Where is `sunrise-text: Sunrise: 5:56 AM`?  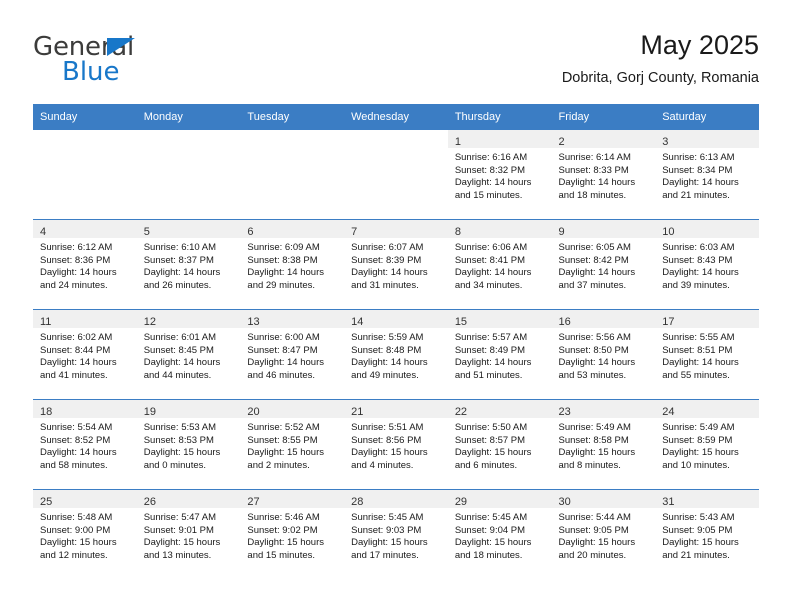
sunrise-text: Sunrise: 5:56 AM is located at coordinates (594, 337).